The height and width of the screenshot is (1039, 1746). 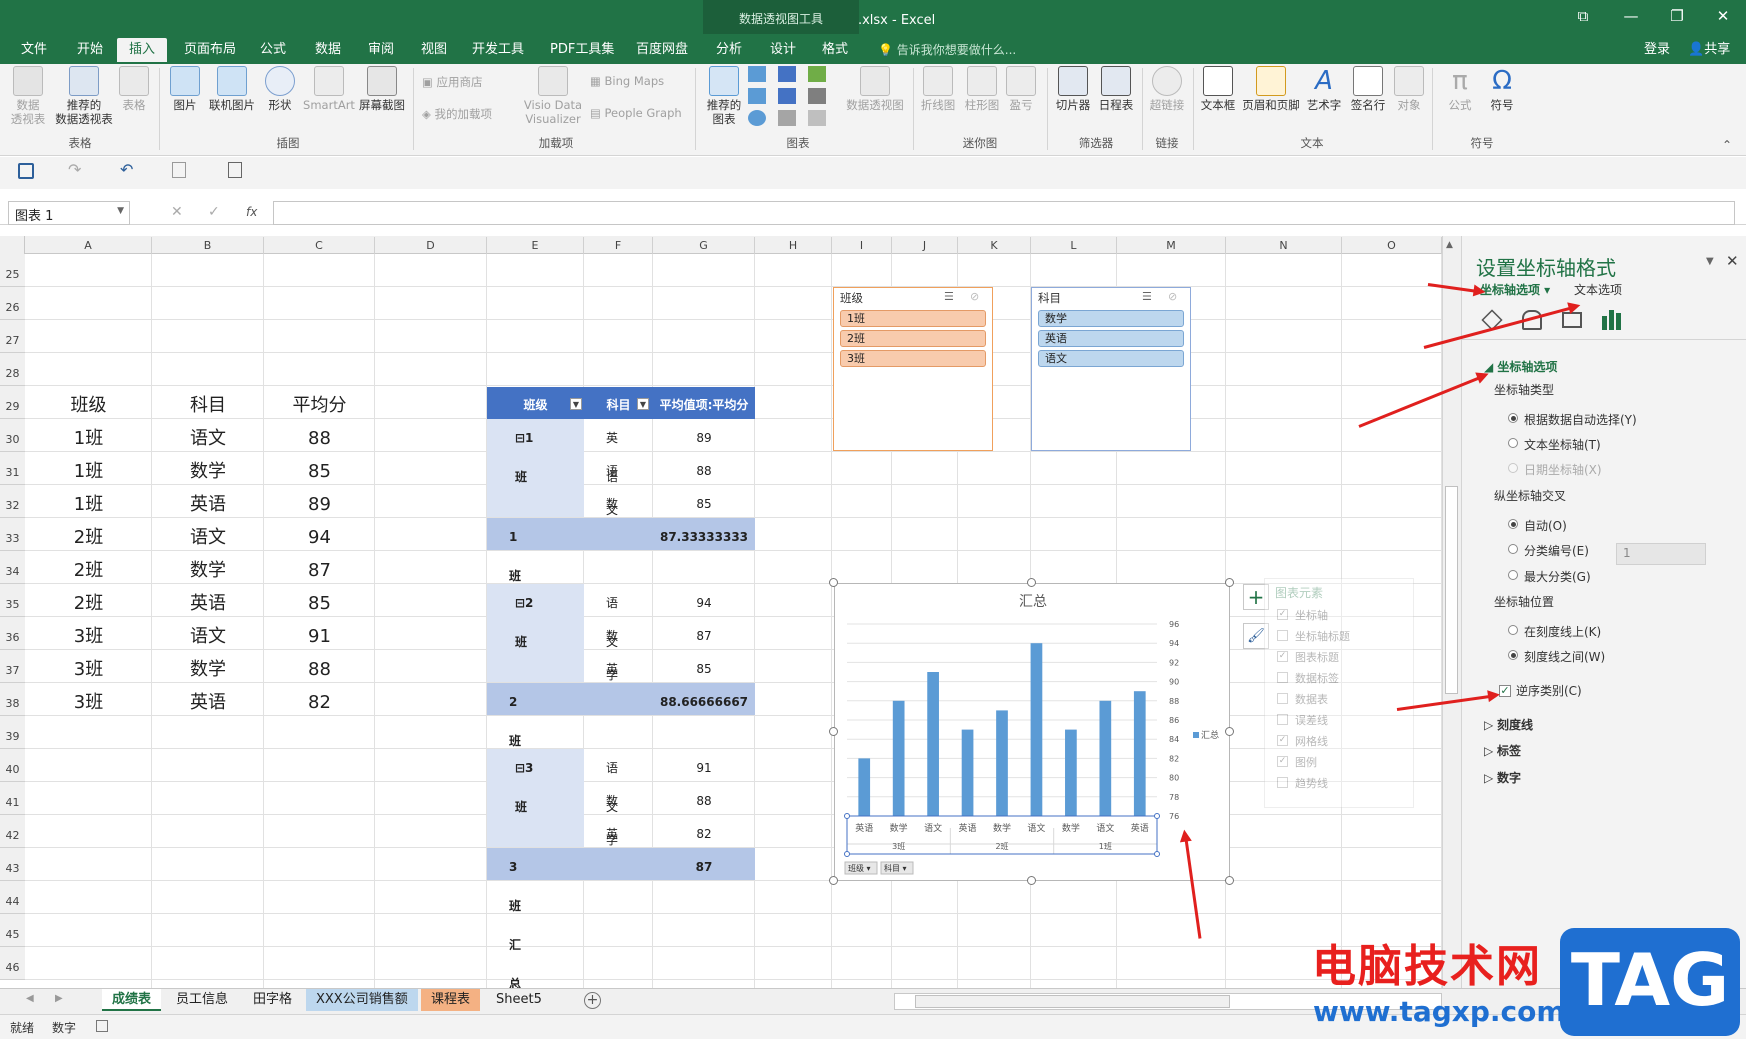 I want to click on chart-element-label: 数据表, so click(x=1311, y=699).